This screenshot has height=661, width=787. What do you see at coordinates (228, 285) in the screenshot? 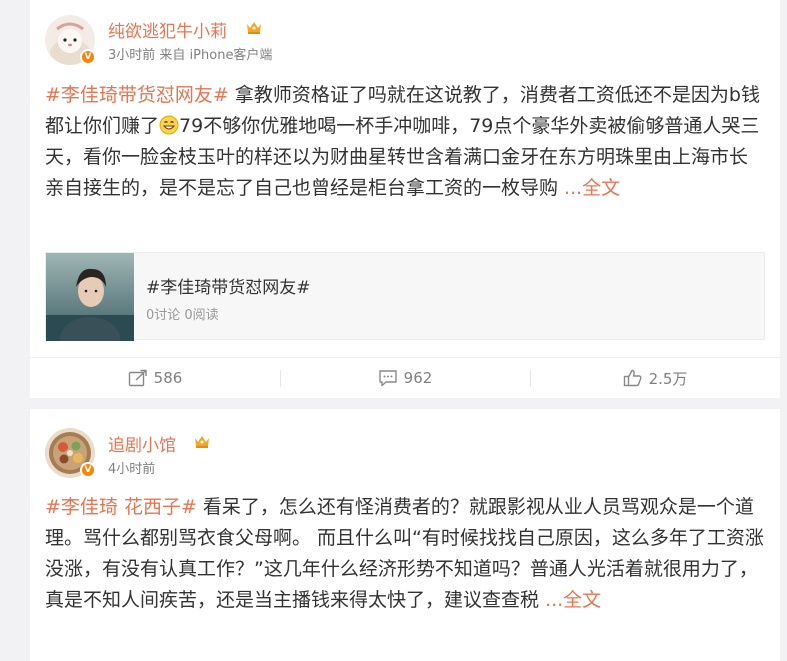
I see `topic-title: #李佳琦带货怼网友#` at bounding box center [228, 285].